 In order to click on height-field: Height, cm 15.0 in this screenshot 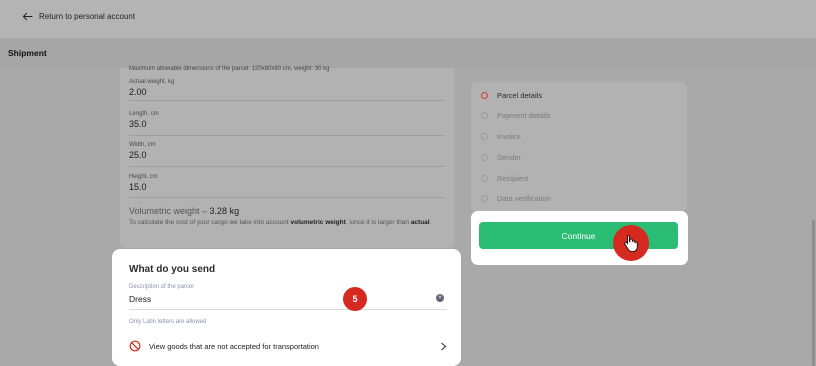, I will do `click(287, 186)`.